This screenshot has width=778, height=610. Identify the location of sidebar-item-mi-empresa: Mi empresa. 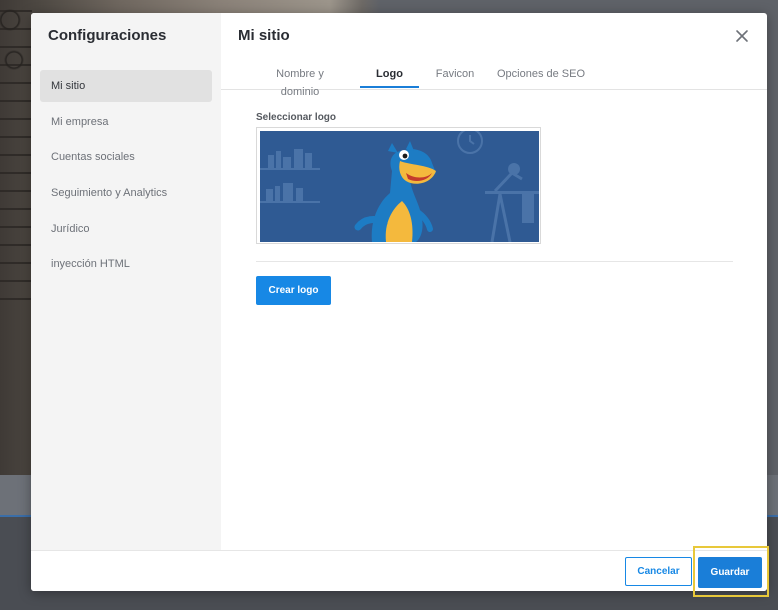
(126, 122).